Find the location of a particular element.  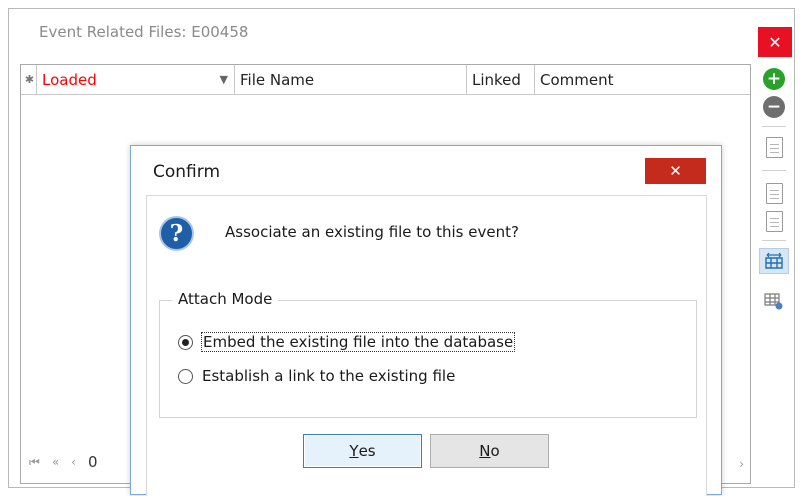

column-header-loaded-label: Loaded is located at coordinates (69, 79).